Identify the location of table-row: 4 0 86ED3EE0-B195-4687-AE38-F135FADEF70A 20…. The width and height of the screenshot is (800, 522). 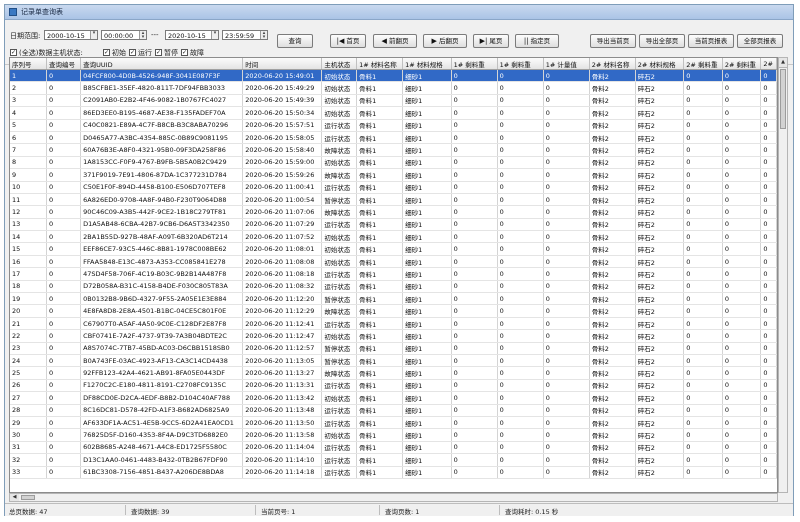
(393, 113).